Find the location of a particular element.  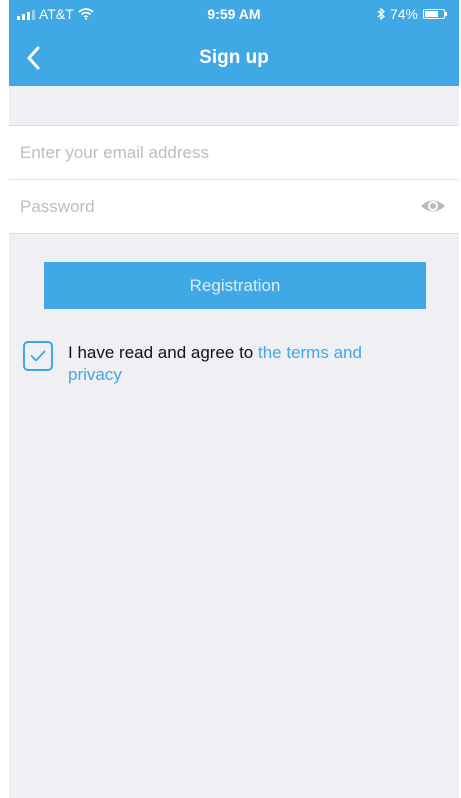

checkmark-icon is located at coordinates (38, 356).